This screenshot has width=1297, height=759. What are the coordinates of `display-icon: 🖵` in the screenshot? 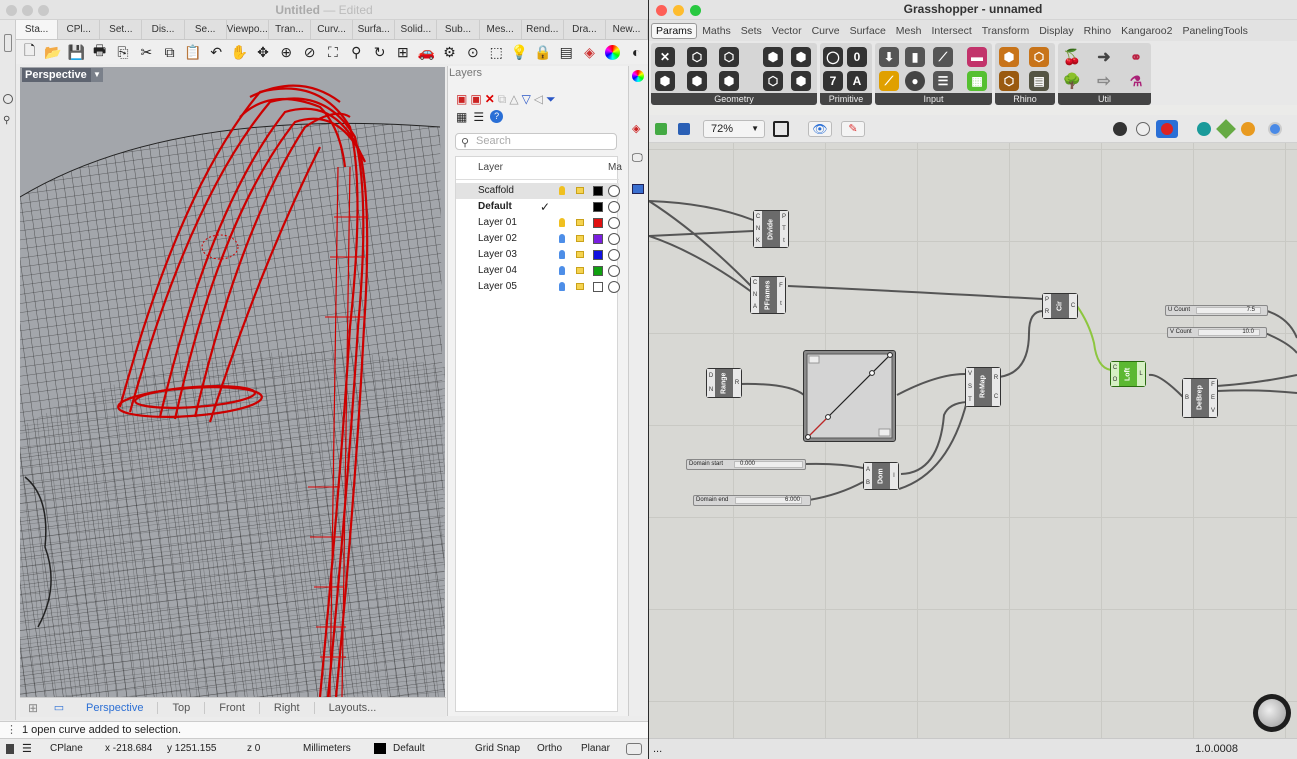 It's located at (637, 158).